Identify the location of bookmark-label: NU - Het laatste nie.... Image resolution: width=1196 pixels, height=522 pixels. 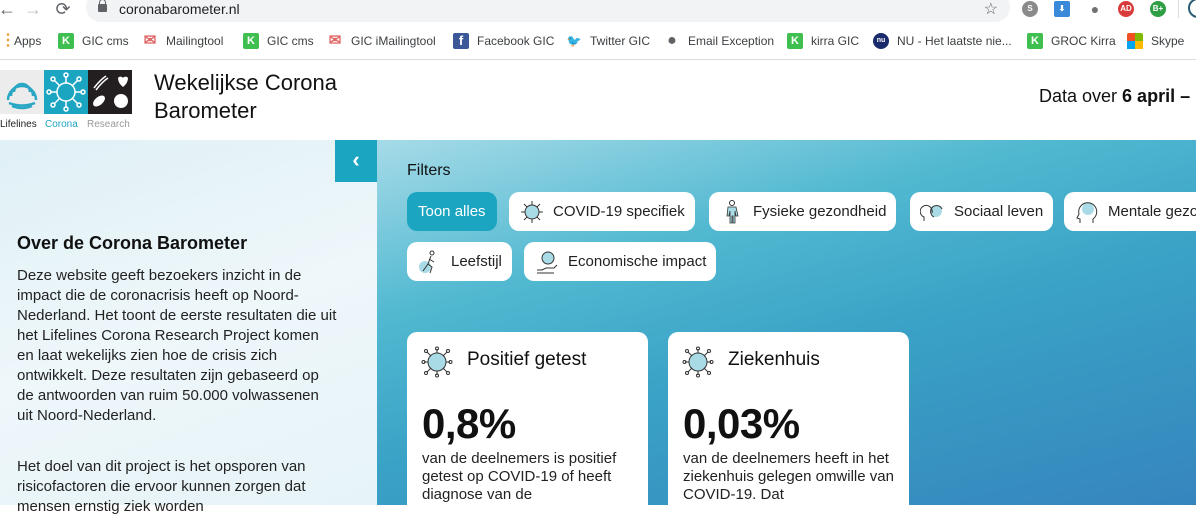
(954, 41).